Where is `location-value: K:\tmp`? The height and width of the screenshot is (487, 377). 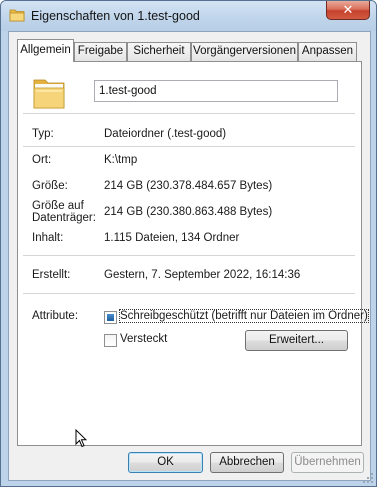
location-value: K:\tmp is located at coordinates (121, 160).